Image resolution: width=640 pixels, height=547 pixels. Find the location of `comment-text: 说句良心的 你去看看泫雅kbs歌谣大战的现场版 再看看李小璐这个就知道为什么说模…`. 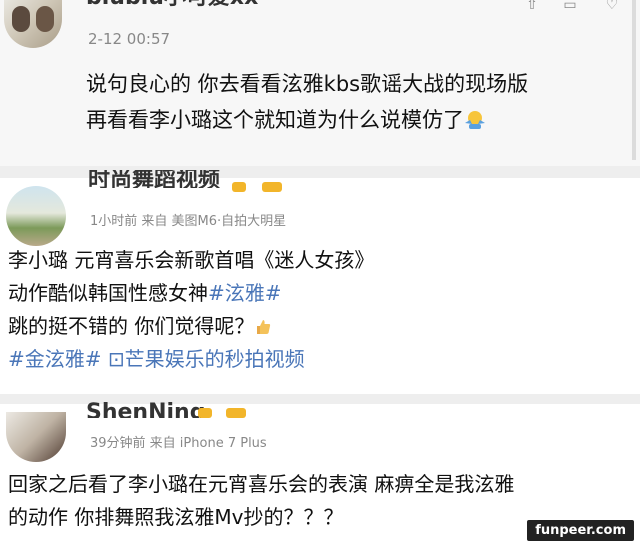

comment-text: 说句良心的 你去看看泫雅kbs歌谣大战的现场版 再看看李小璐这个就知道为什么说模… is located at coordinates (307, 102).